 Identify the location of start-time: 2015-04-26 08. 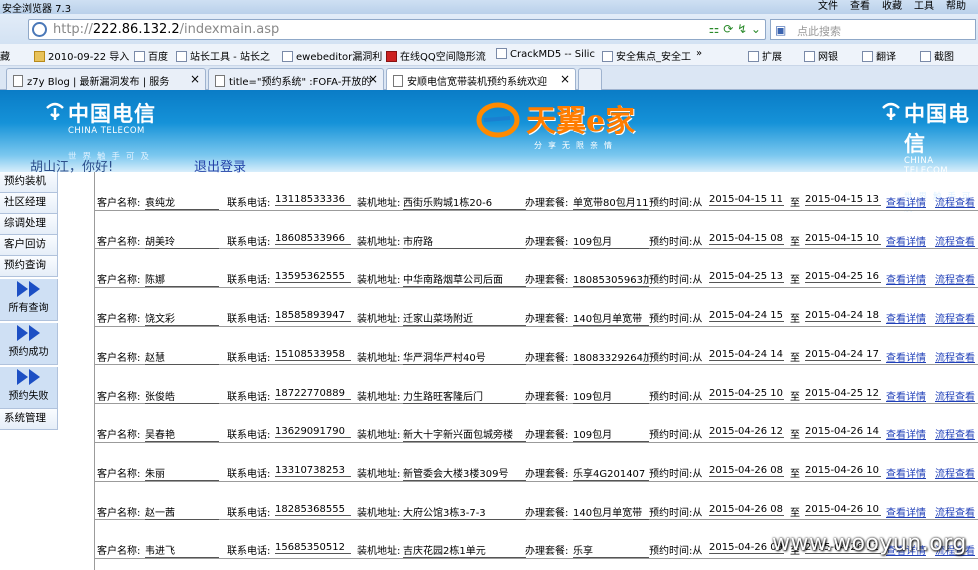
(746, 470).